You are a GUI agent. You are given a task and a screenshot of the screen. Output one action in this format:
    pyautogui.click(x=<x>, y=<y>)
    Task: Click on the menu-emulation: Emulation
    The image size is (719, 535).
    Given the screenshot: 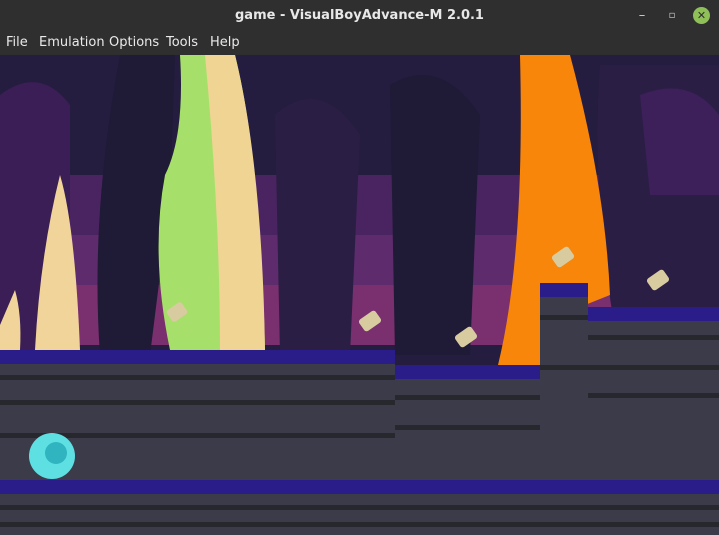 What is the action you would take?
    pyautogui.click(x=72, y=42)
    